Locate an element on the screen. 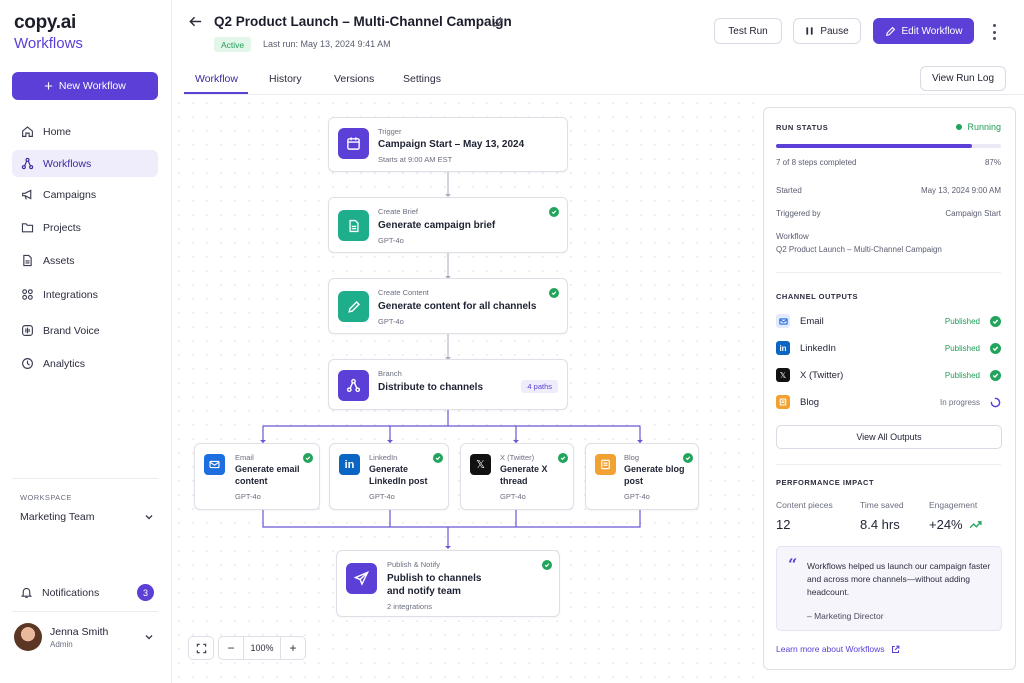  node-label: LinkedIn is located at coordinates (383, 457).